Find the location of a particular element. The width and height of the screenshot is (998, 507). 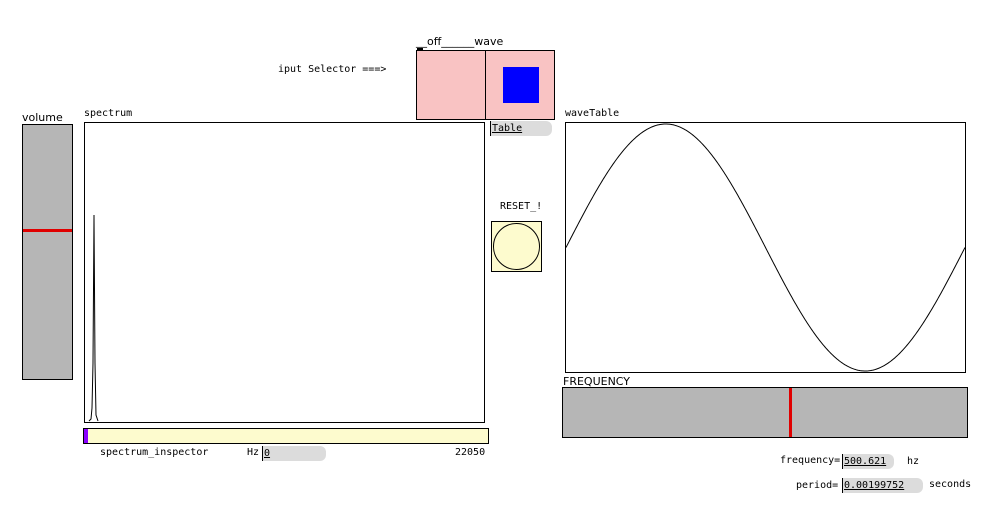

spectrum-inspector-label: spectrum_inspector is located at coordinates (154, 452).